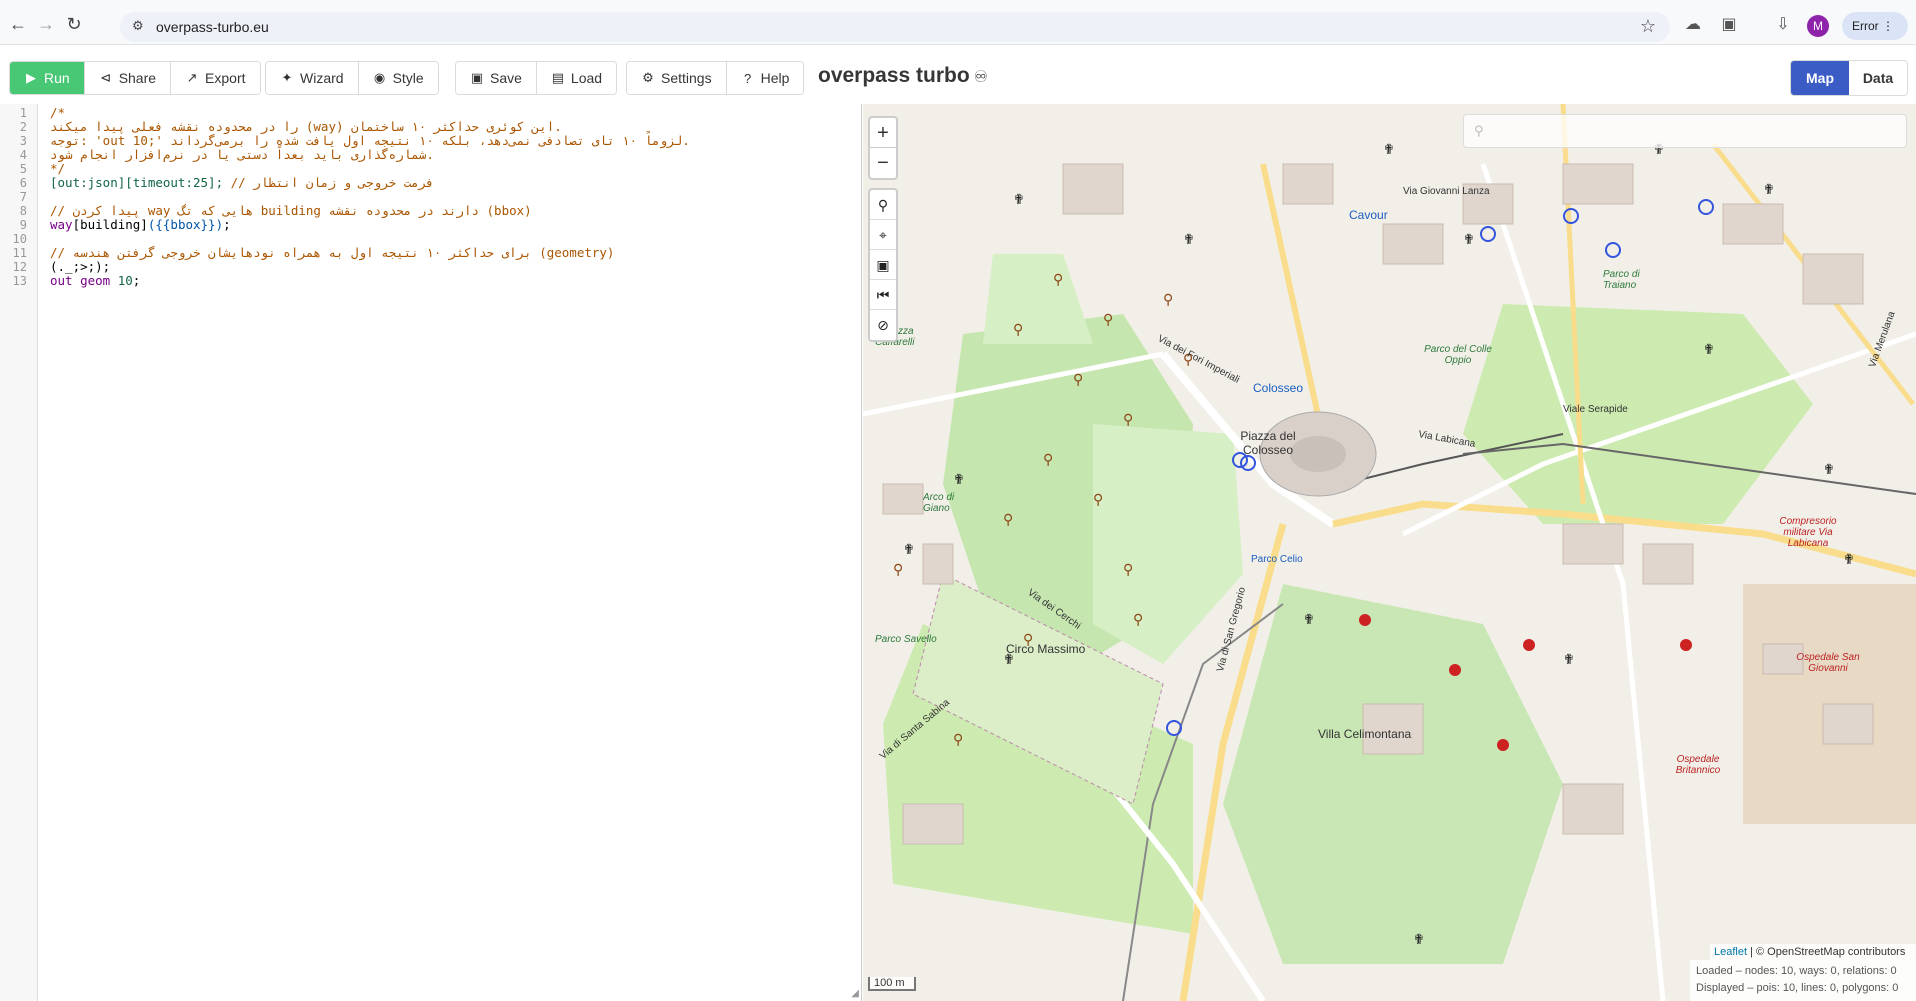 Image resolution: width=1916 pixels, height=1001 pixels. I want to click on forward-icon: →, so click(46, 24).